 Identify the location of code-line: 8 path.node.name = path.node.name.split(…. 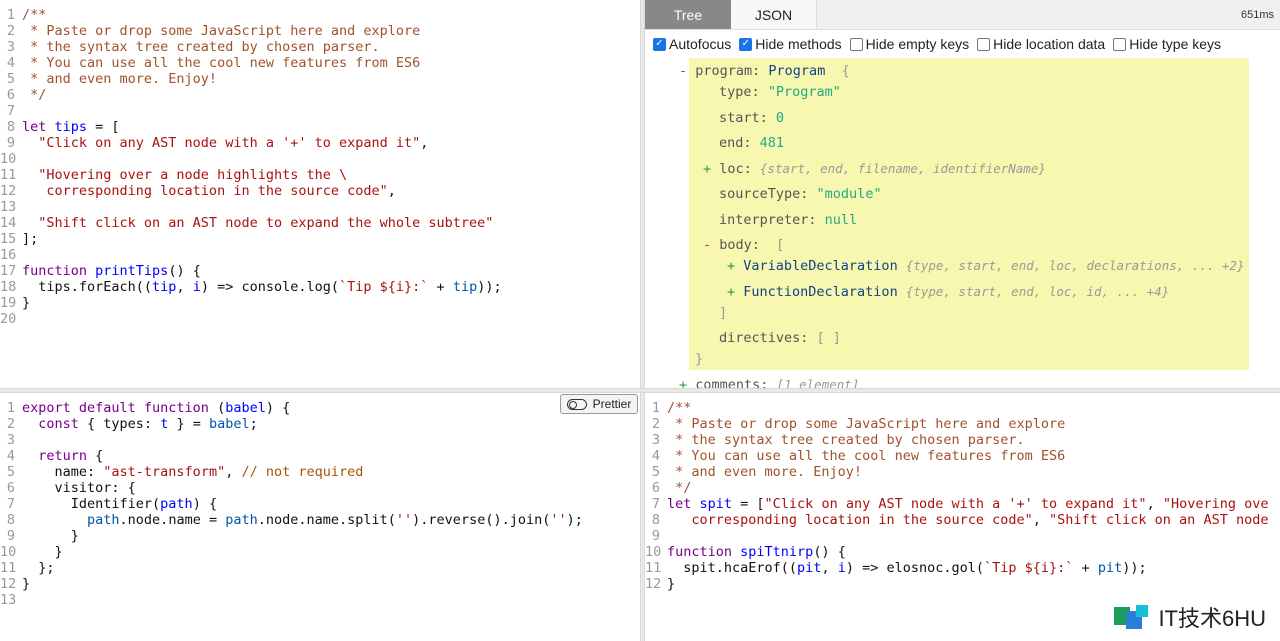
(320, 520).